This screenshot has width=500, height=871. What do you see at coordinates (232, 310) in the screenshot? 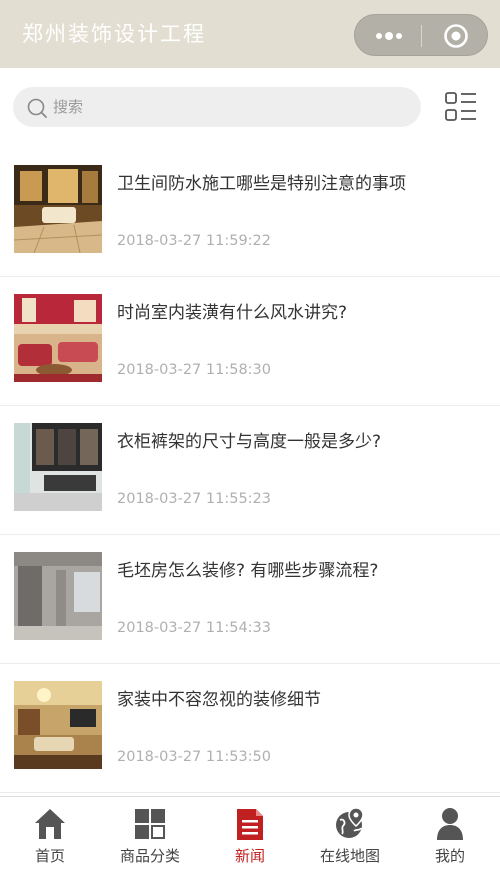
I see `news-title: 时尚室内装潢有什么风水讲究?` at bounding box center [232, 310].